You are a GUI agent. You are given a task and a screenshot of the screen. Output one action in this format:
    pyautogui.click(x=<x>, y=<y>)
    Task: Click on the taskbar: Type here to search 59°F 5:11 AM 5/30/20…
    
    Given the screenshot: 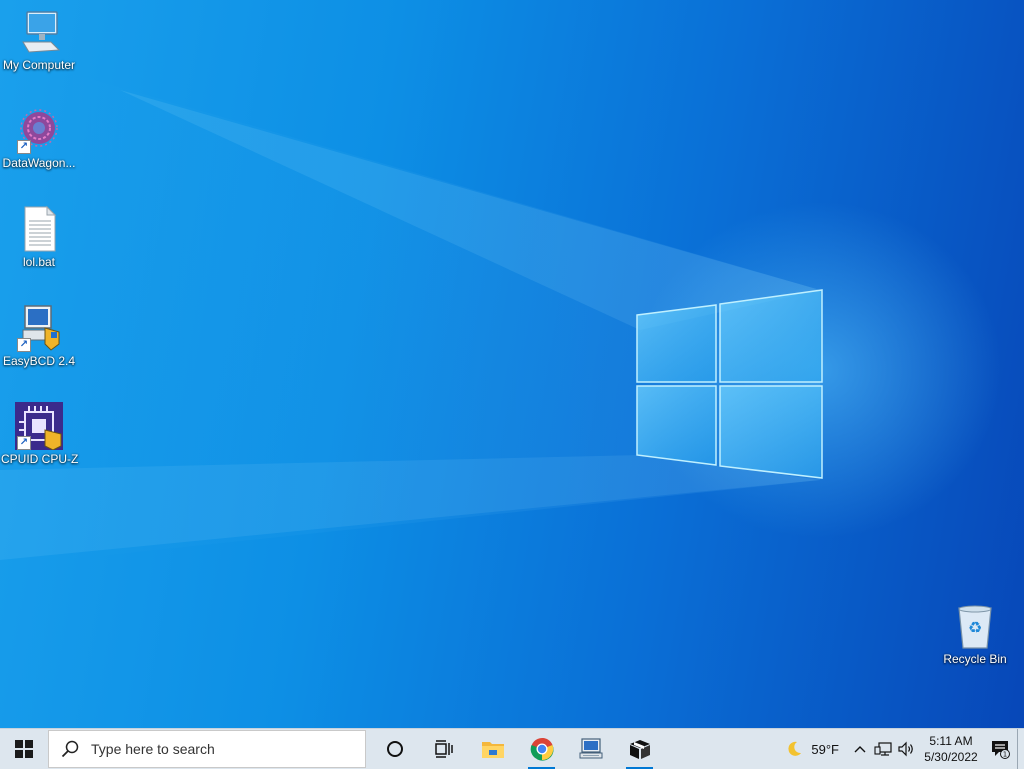 What is the action you would take?
    pyautogui.click(x=512, y=748)
    